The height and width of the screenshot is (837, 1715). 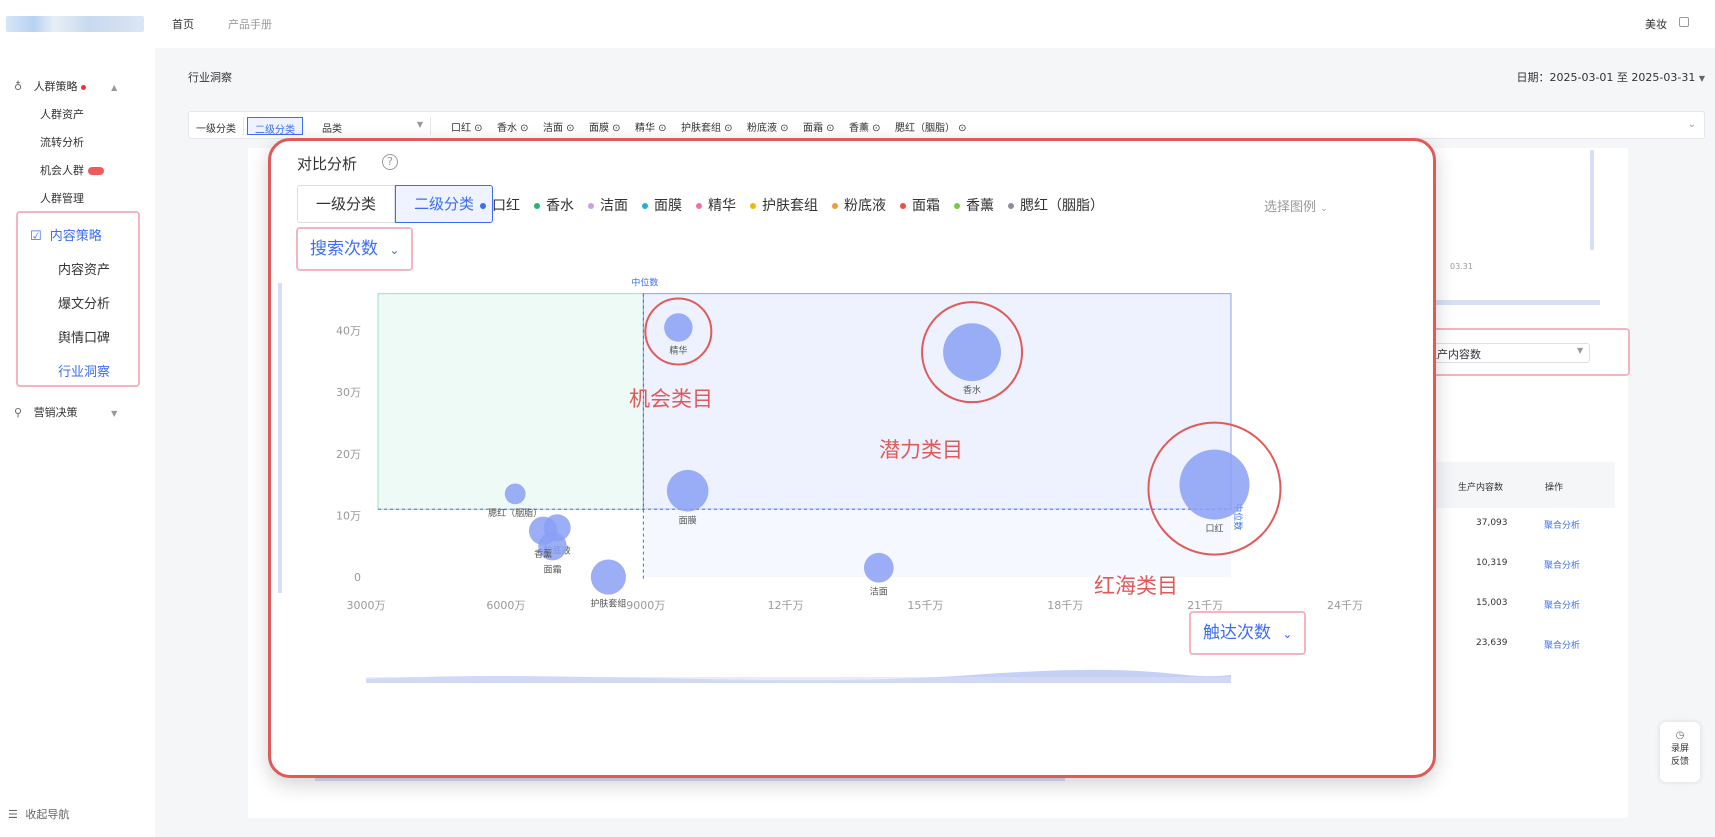 What do you see at coordinates (75, 236) in the screenshot?
I see `sidebar-group-content-label: 内容策略` at bounding box center [75, 236].